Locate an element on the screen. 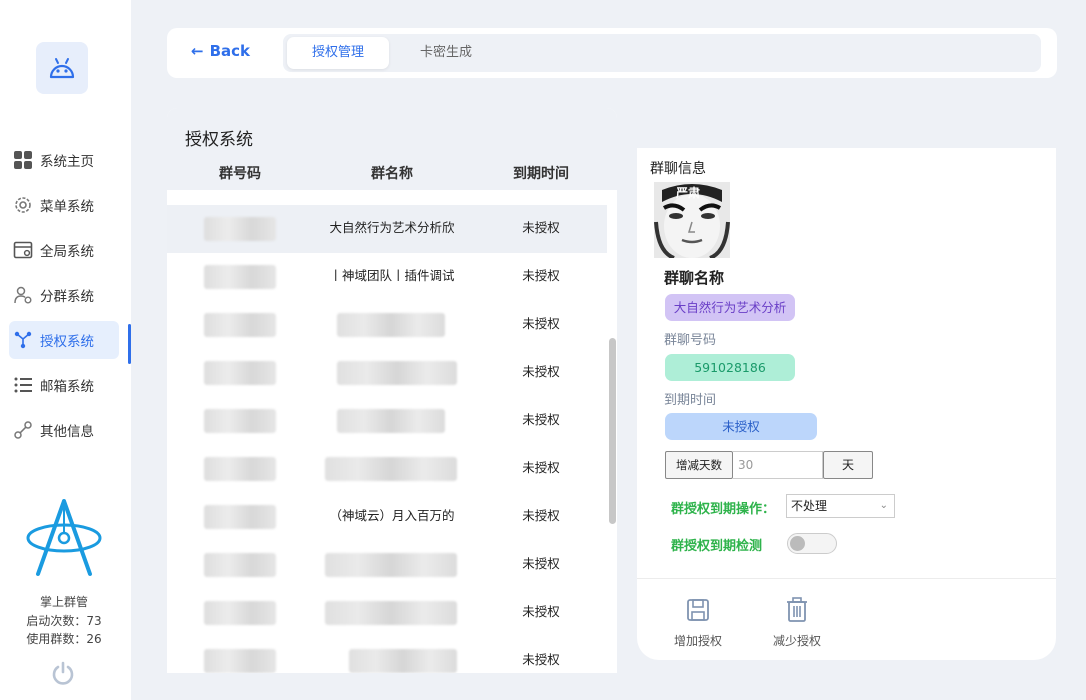  gear-icon is located at coordinates (23, 205).